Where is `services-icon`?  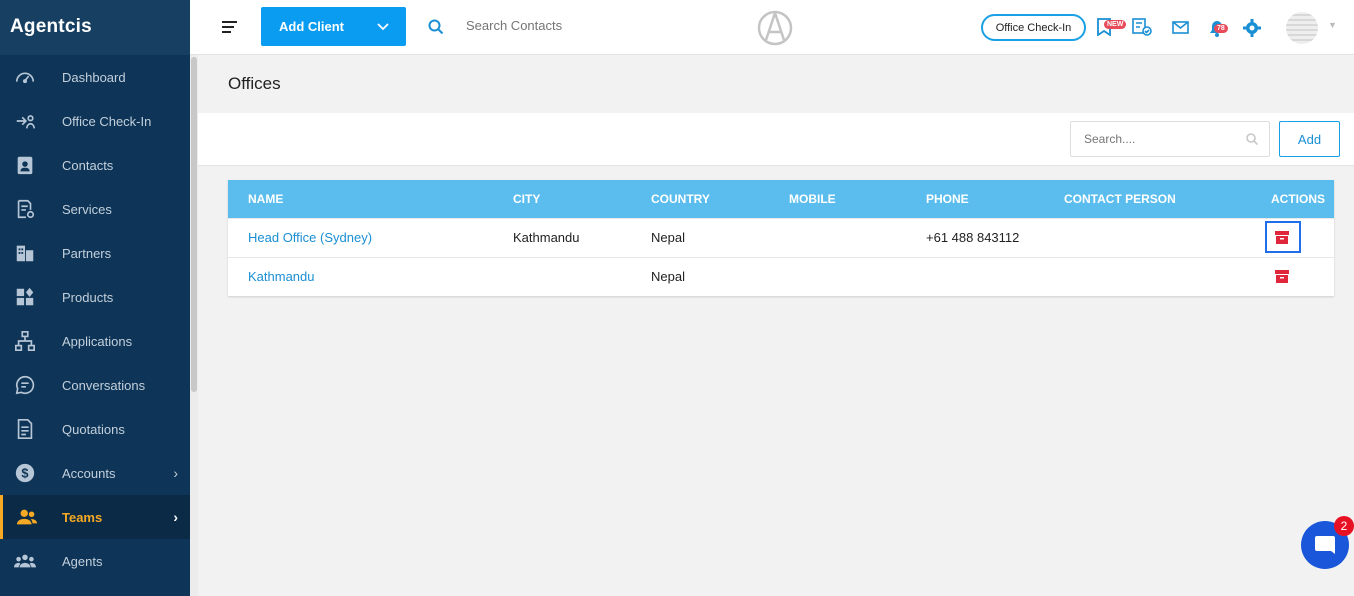
services-icon is located at coordinates (26, 209).